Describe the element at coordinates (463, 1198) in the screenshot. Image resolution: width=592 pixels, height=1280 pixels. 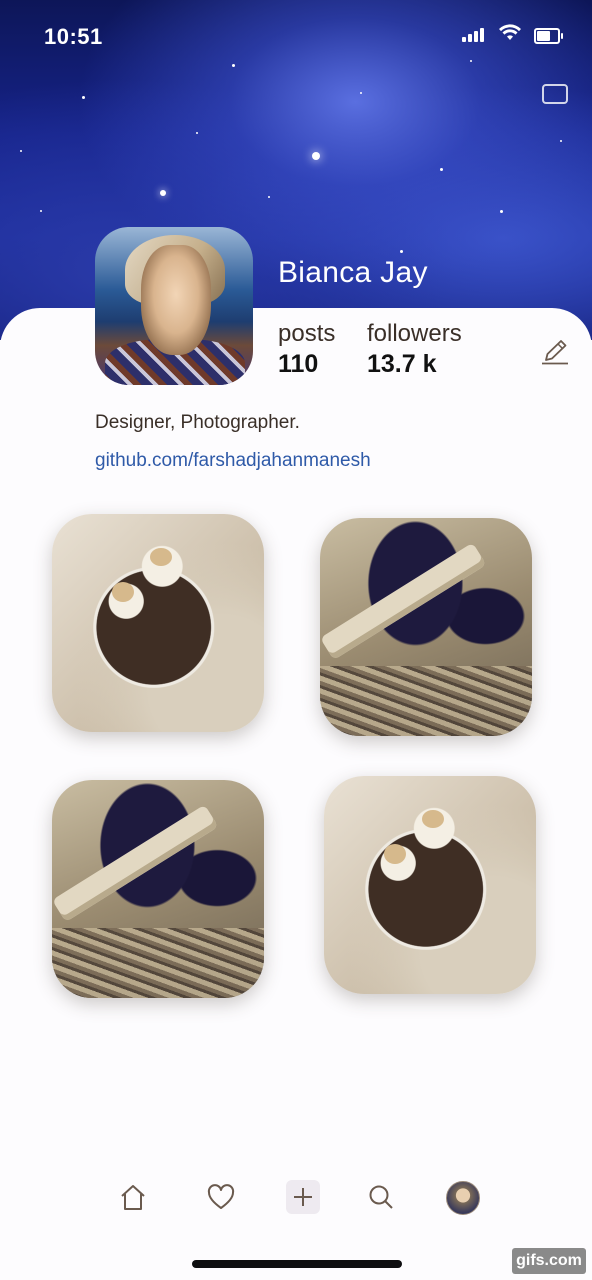
I see `profile-tab-avatar` at that location.